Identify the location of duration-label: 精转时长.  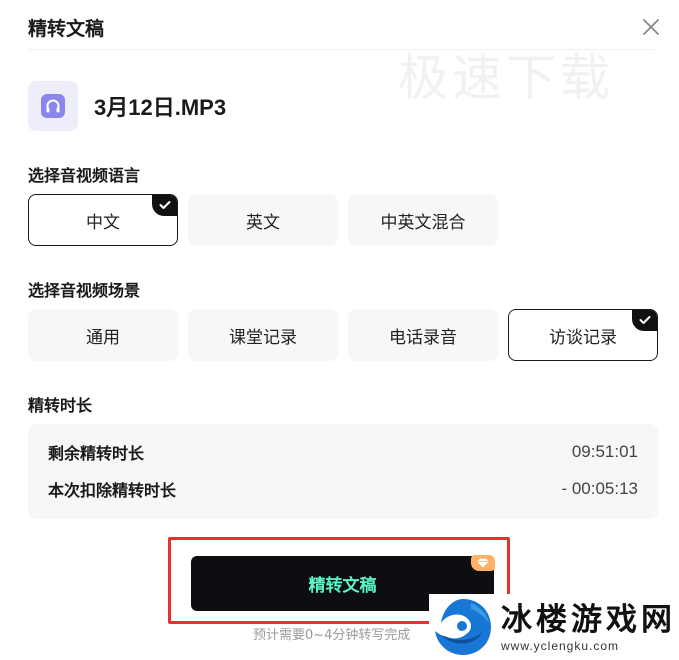
(60, 405).